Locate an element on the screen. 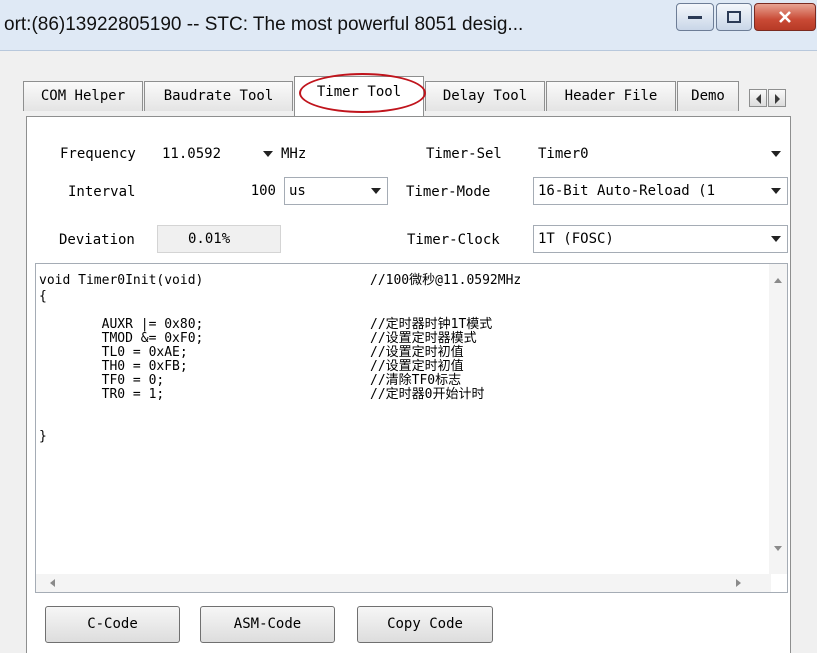 This screenshot has width=817, height=653. c-code-button: C-Code is located at coordinates (112, 624).